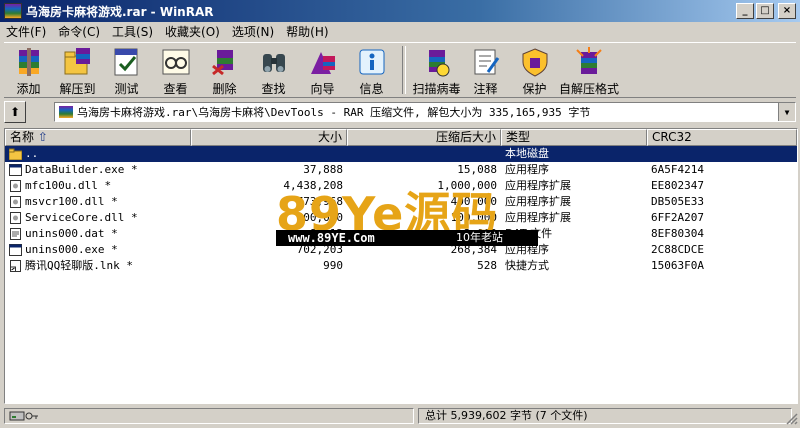  Describe the element at coordinates (77, 61) in the screenshot. I see `extract-to-icon` at that location.